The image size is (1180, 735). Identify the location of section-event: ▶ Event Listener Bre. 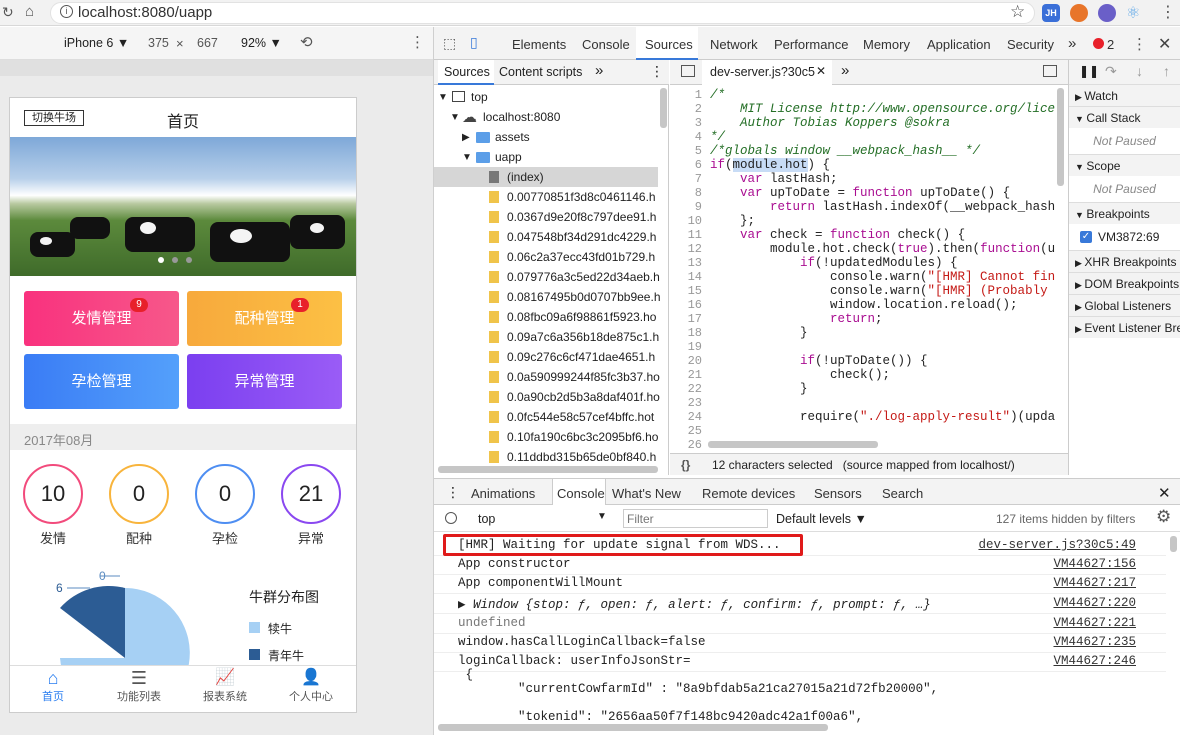
(1124, 327).